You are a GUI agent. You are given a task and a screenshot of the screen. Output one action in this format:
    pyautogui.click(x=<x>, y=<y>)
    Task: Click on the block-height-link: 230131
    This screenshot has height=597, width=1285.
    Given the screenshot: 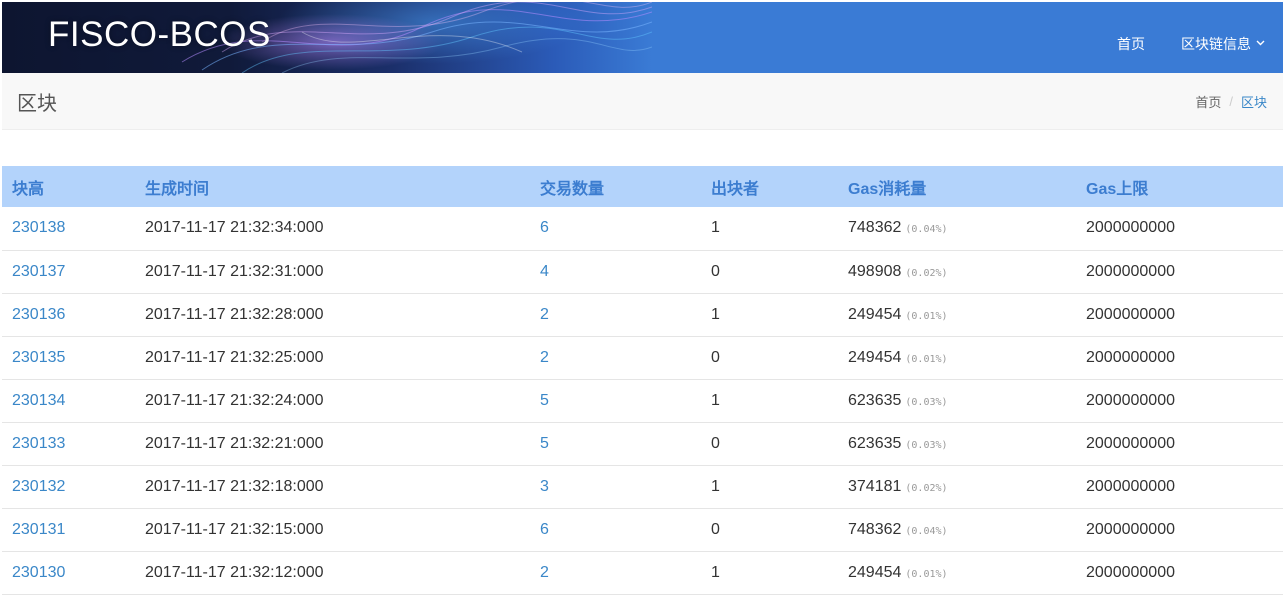 What is the action you would take?
    pyautogui.click(x=38, y=529)
    